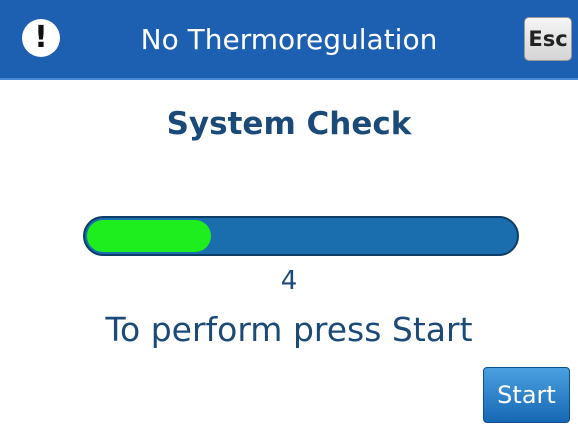 The width and height of the screenshot is (578, 431). Describe the element at coordinates (526, 395) in the screenshot. I see `start-button: Start` at that location.